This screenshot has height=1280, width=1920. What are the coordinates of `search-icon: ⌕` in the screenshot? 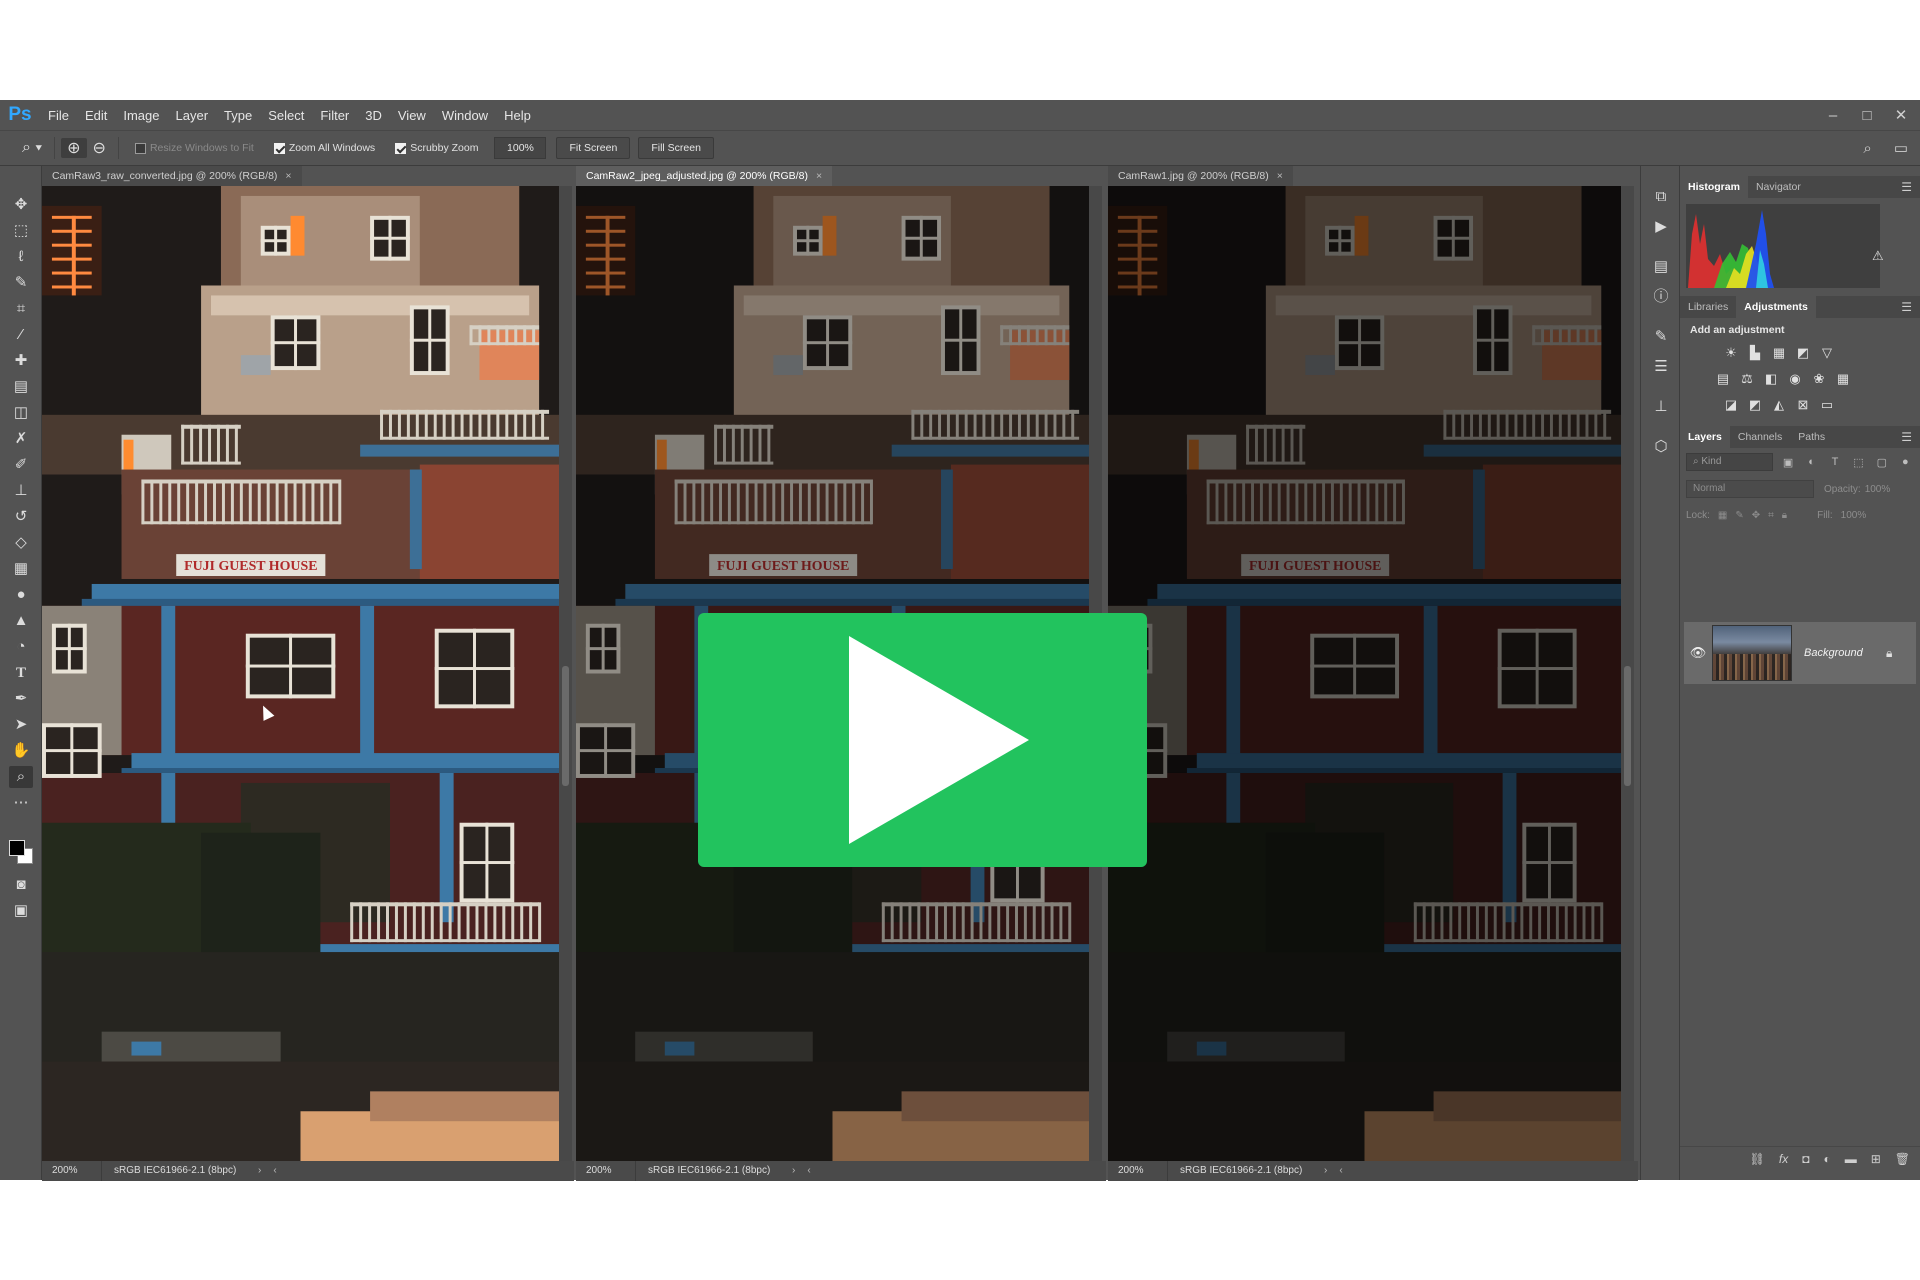 It's located at (1867, 148).